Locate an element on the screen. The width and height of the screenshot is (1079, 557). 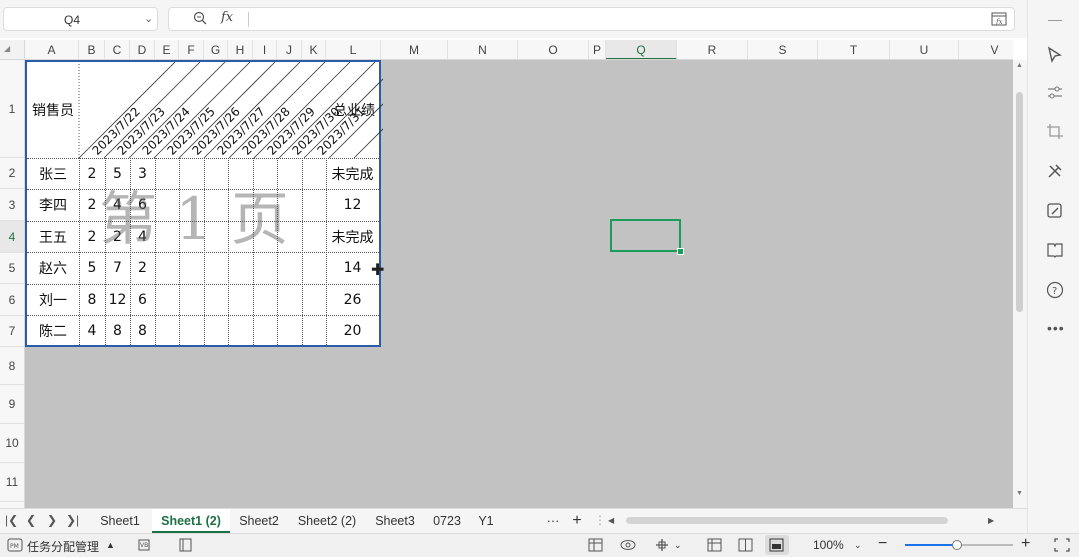
column-header-g: G is located at coordinates (216, 49).